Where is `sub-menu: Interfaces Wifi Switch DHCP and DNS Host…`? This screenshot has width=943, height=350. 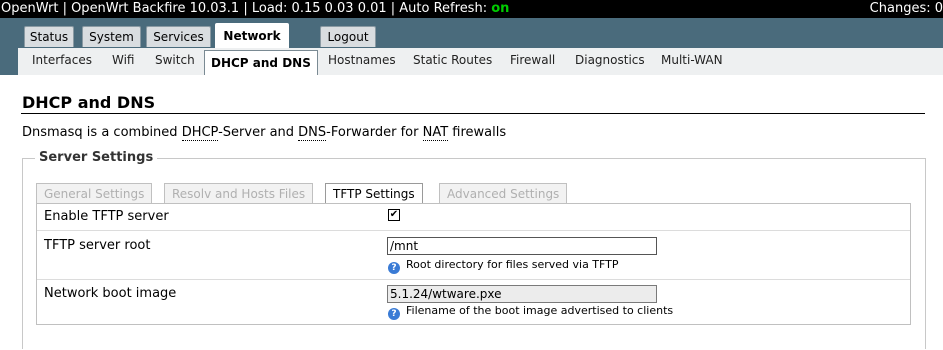 sub-menu: Interfaces Wifi Switch DHCP and DNS Host… is located at coordinates (471, 61).